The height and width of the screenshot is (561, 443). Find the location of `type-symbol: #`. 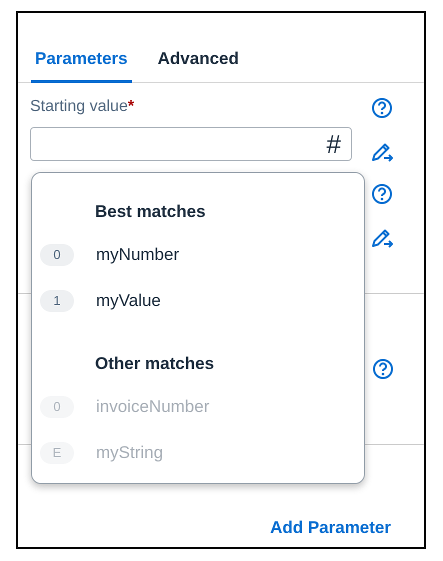

type-symbol: # is located at coordinates (334, 144).